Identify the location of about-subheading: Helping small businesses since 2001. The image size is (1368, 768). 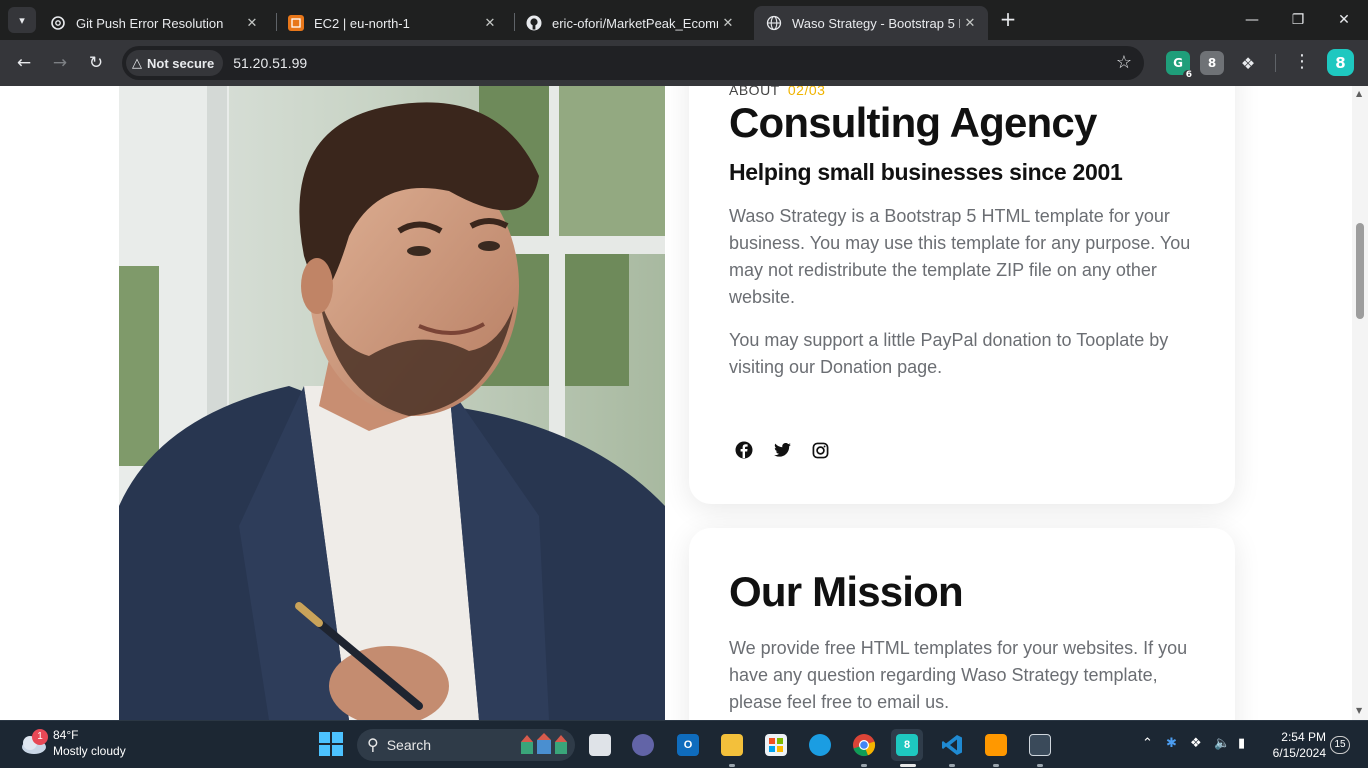
(926, 172).